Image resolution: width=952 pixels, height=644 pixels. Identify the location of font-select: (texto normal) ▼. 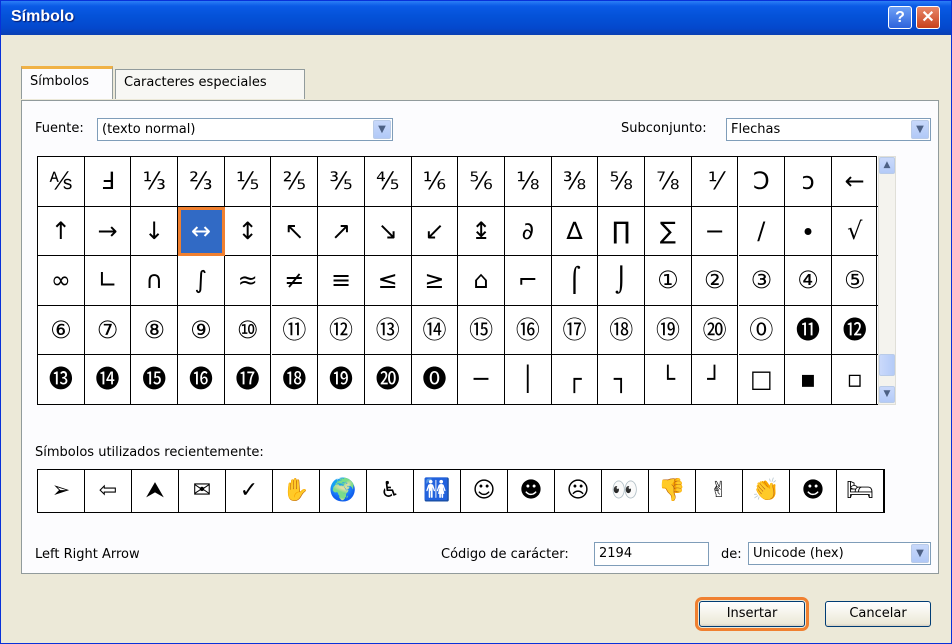
(245, 129).